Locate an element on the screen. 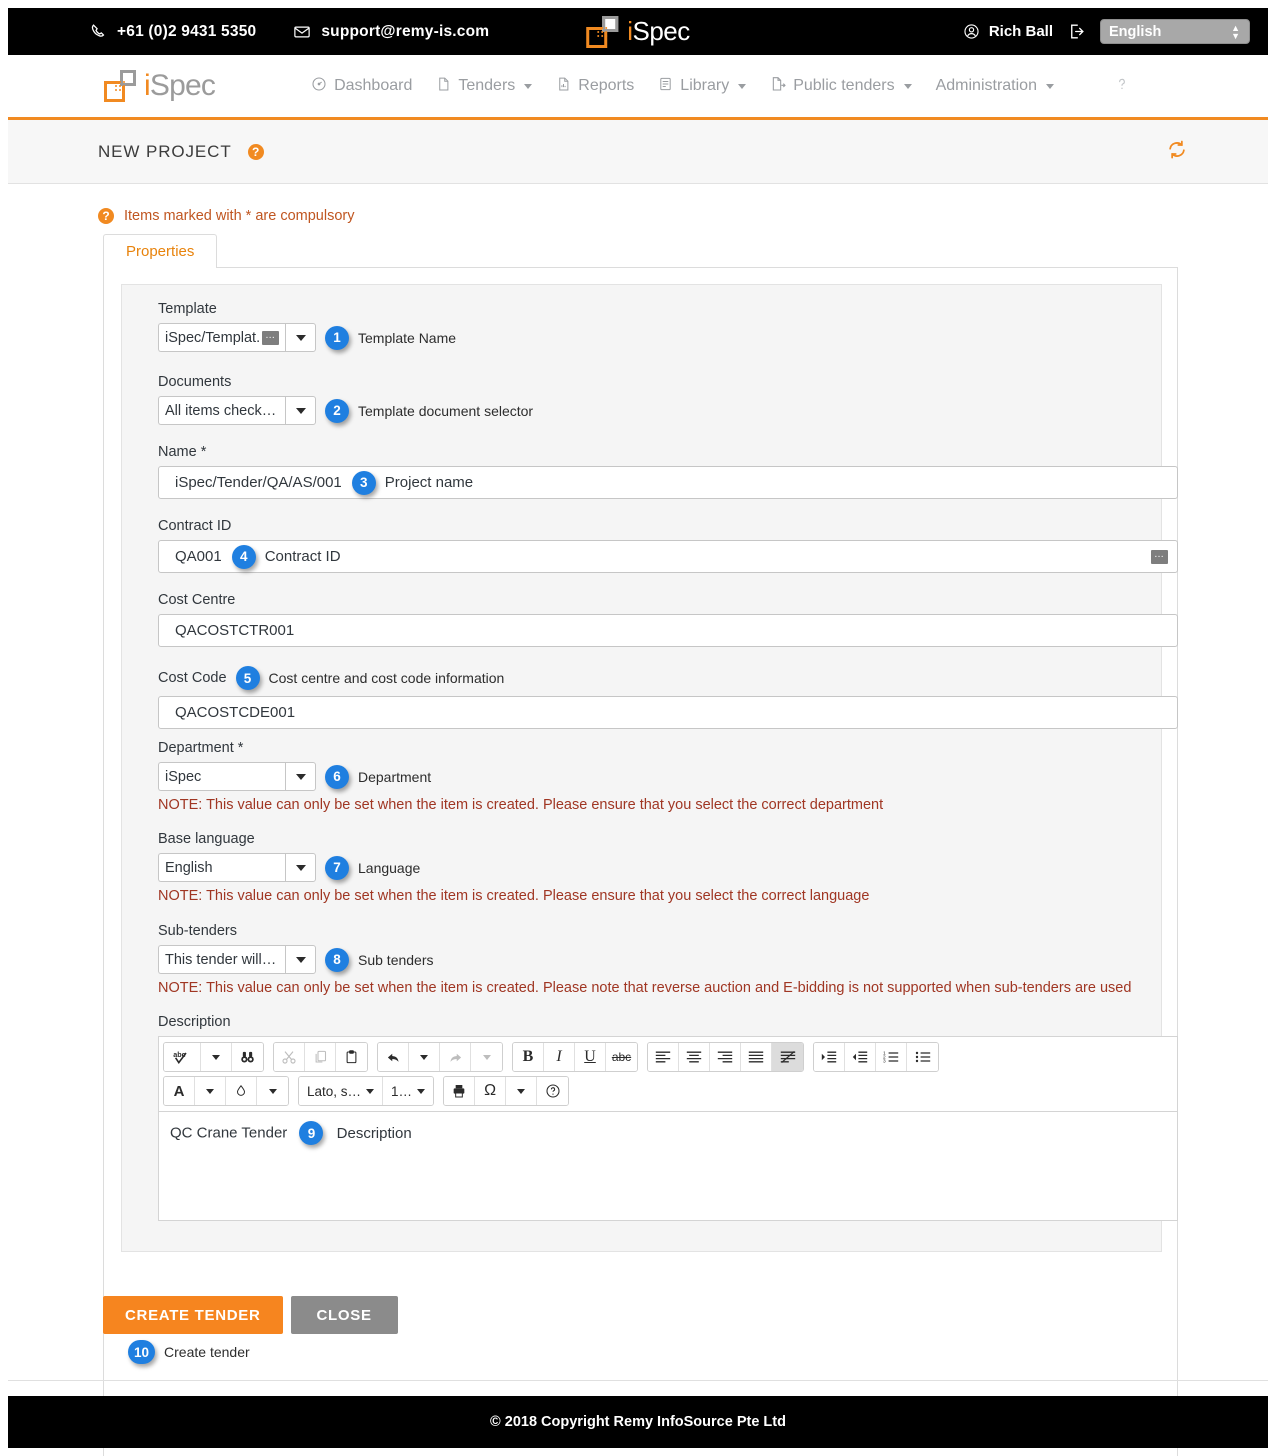  nav-item-tenders: Tenders is located at coordinates (484, 86).